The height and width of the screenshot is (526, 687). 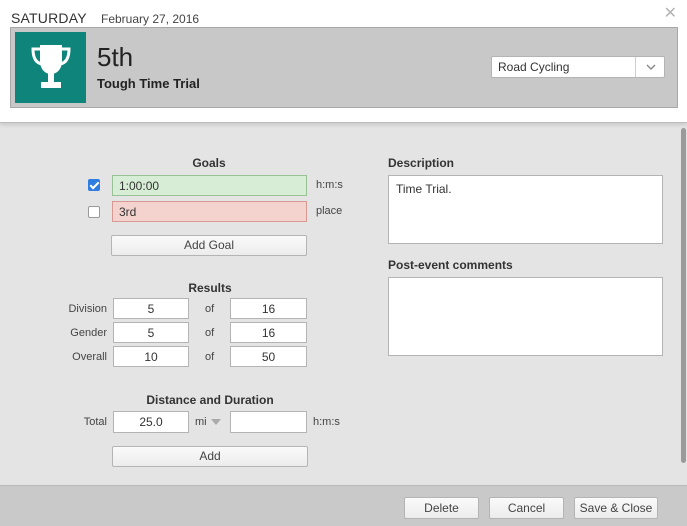 What do you see at coordinates (578, 67) in the screenshot?
I see `sport-select: Road Cycling` at bounding box center [578, 67].